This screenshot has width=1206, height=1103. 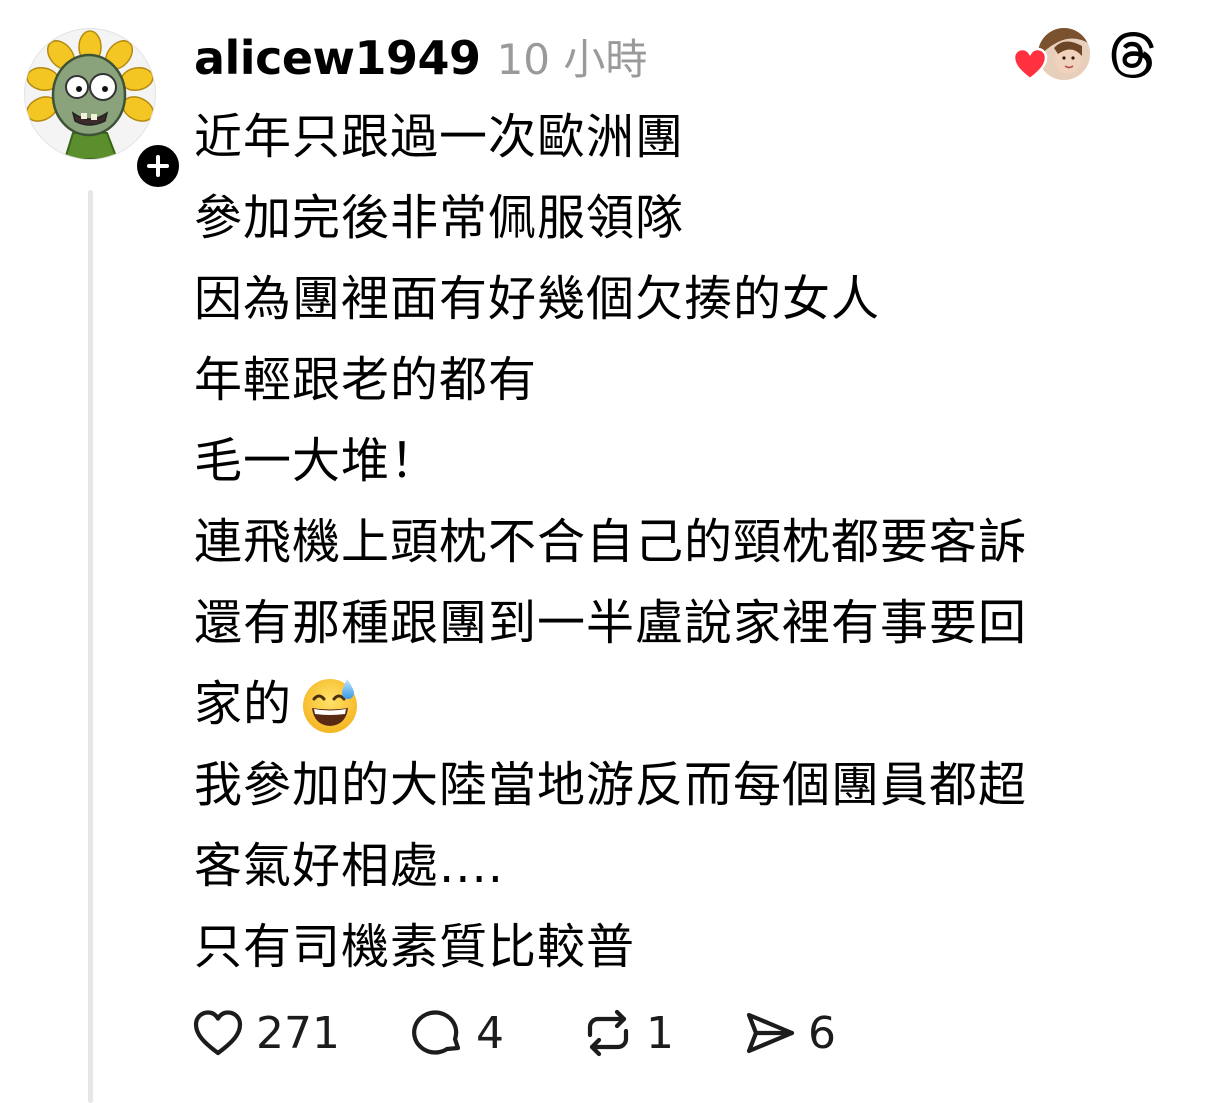 What do you see at coordinates (330, 705) in the screenshot?
I see `grinning-face-with-sweat-icon` at bounding box center [330, 705].